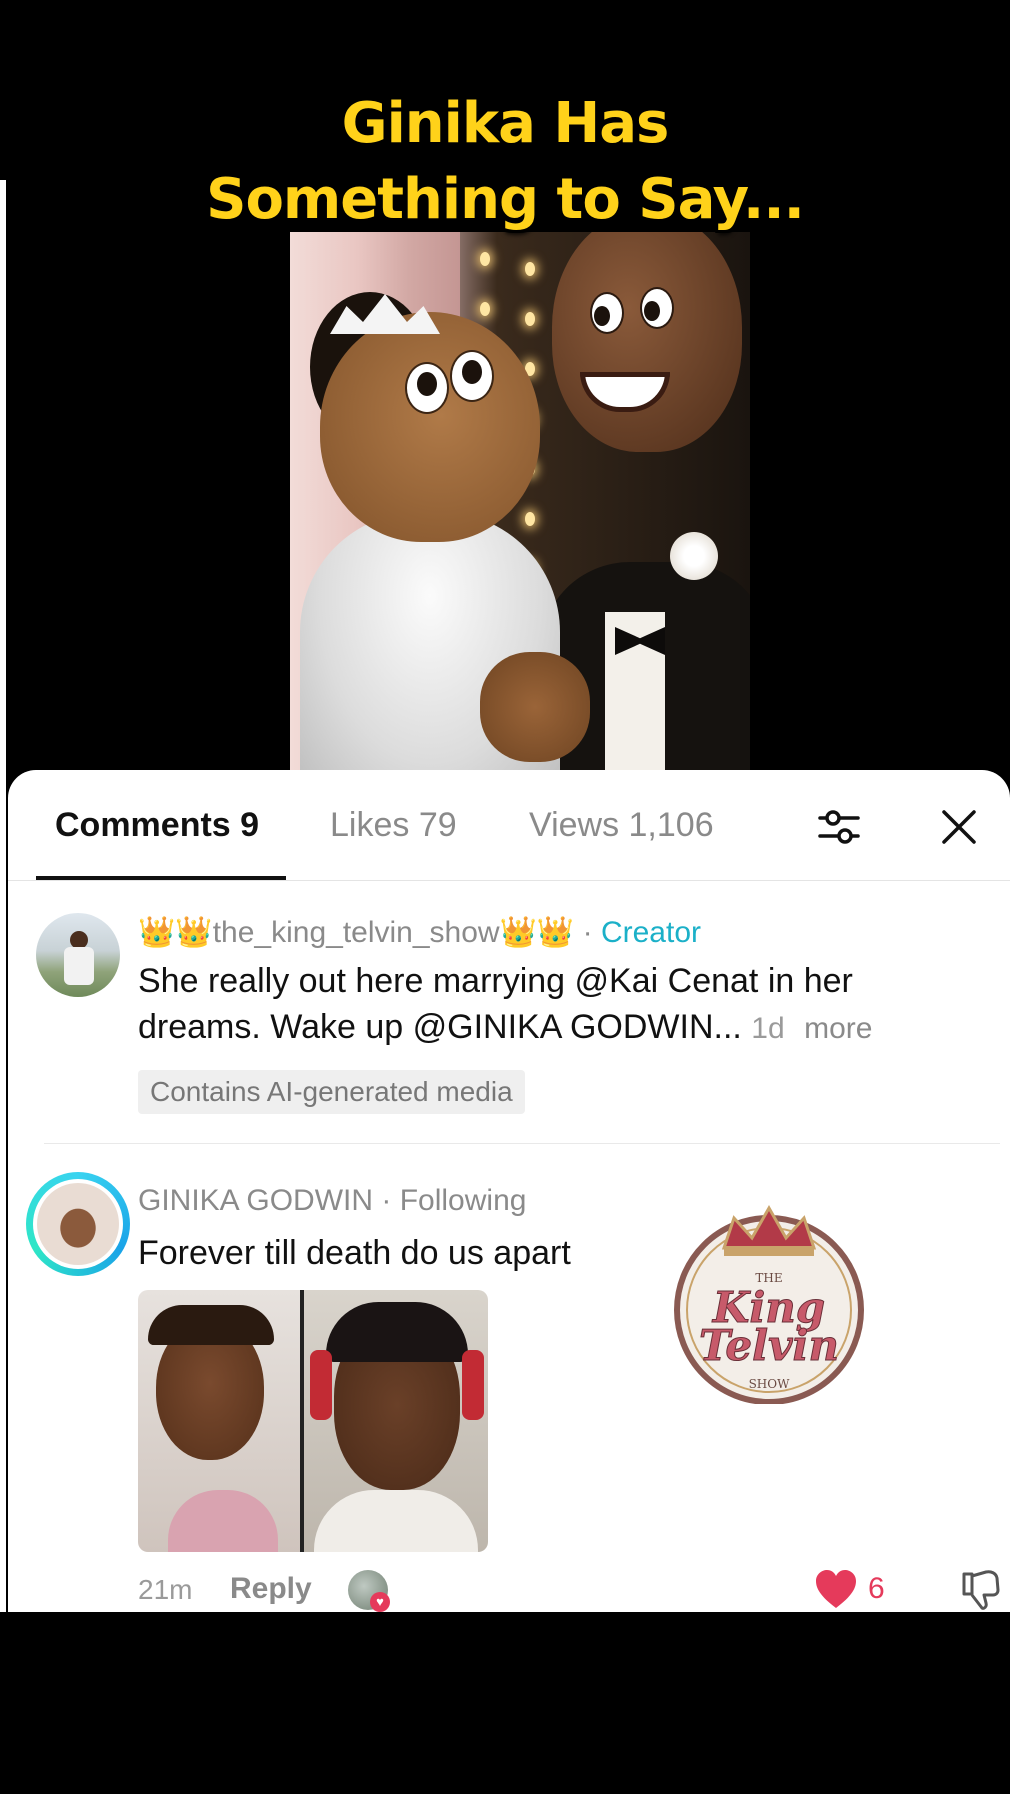  Describe the element at coordinates (380, 1602) in the screenshot. I see `heart-badge-icon: ♥` at that location.